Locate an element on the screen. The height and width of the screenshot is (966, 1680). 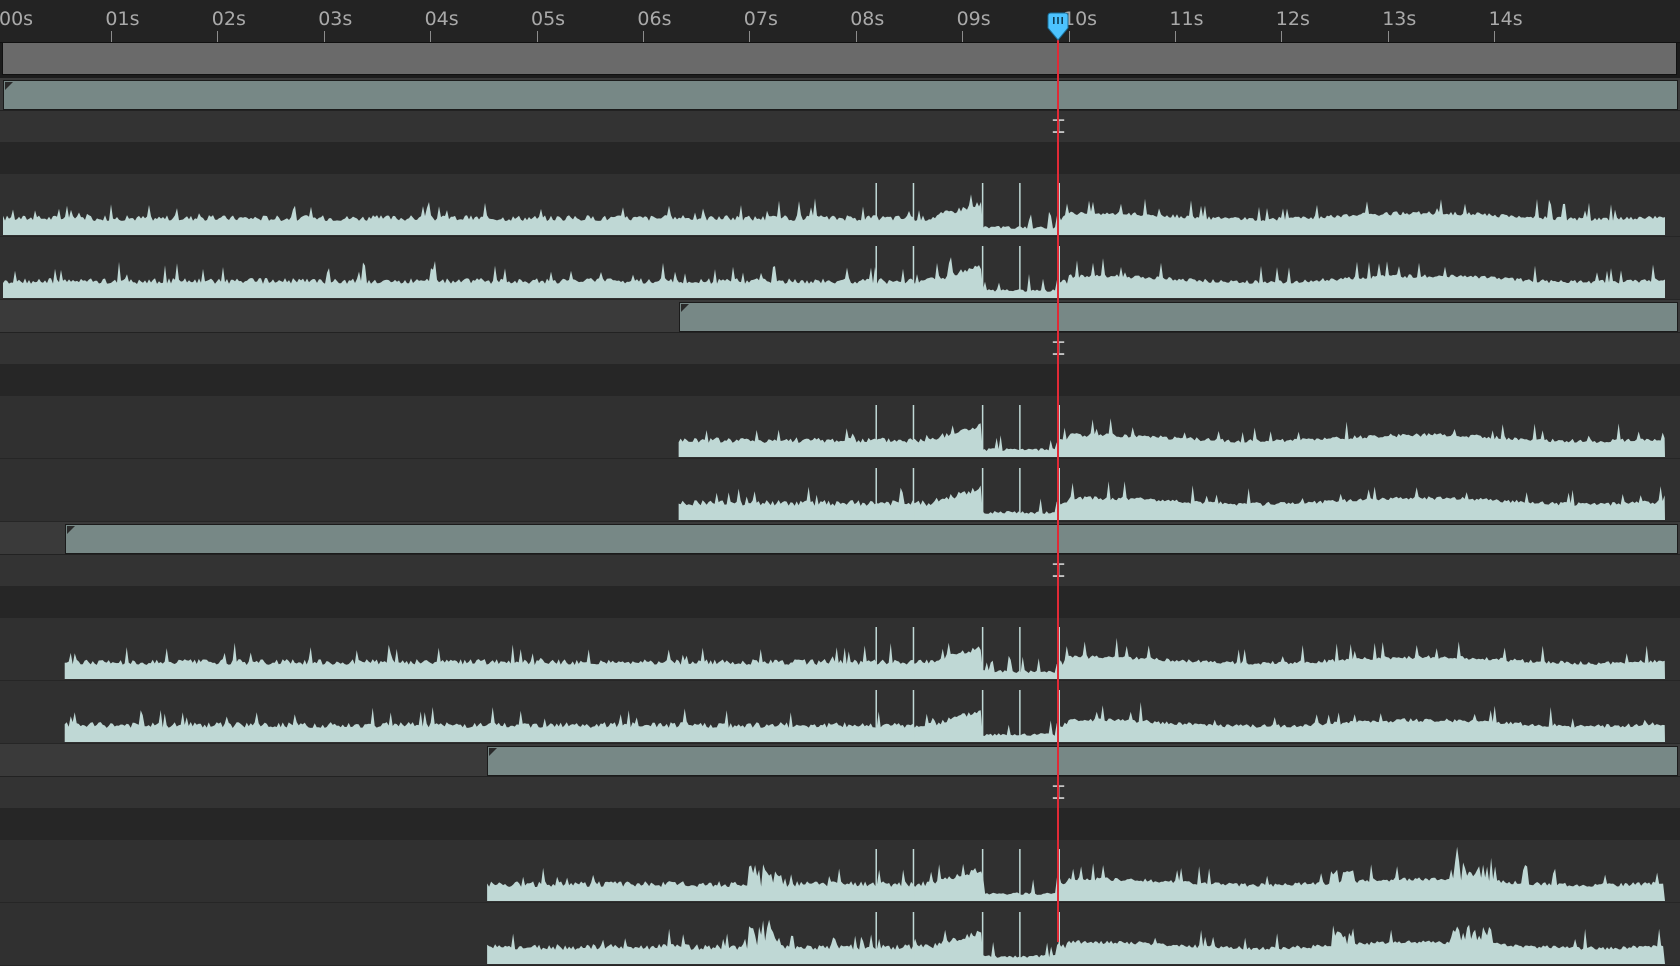
ruler-tick-label: 08s is located at coordinates (867, 19).